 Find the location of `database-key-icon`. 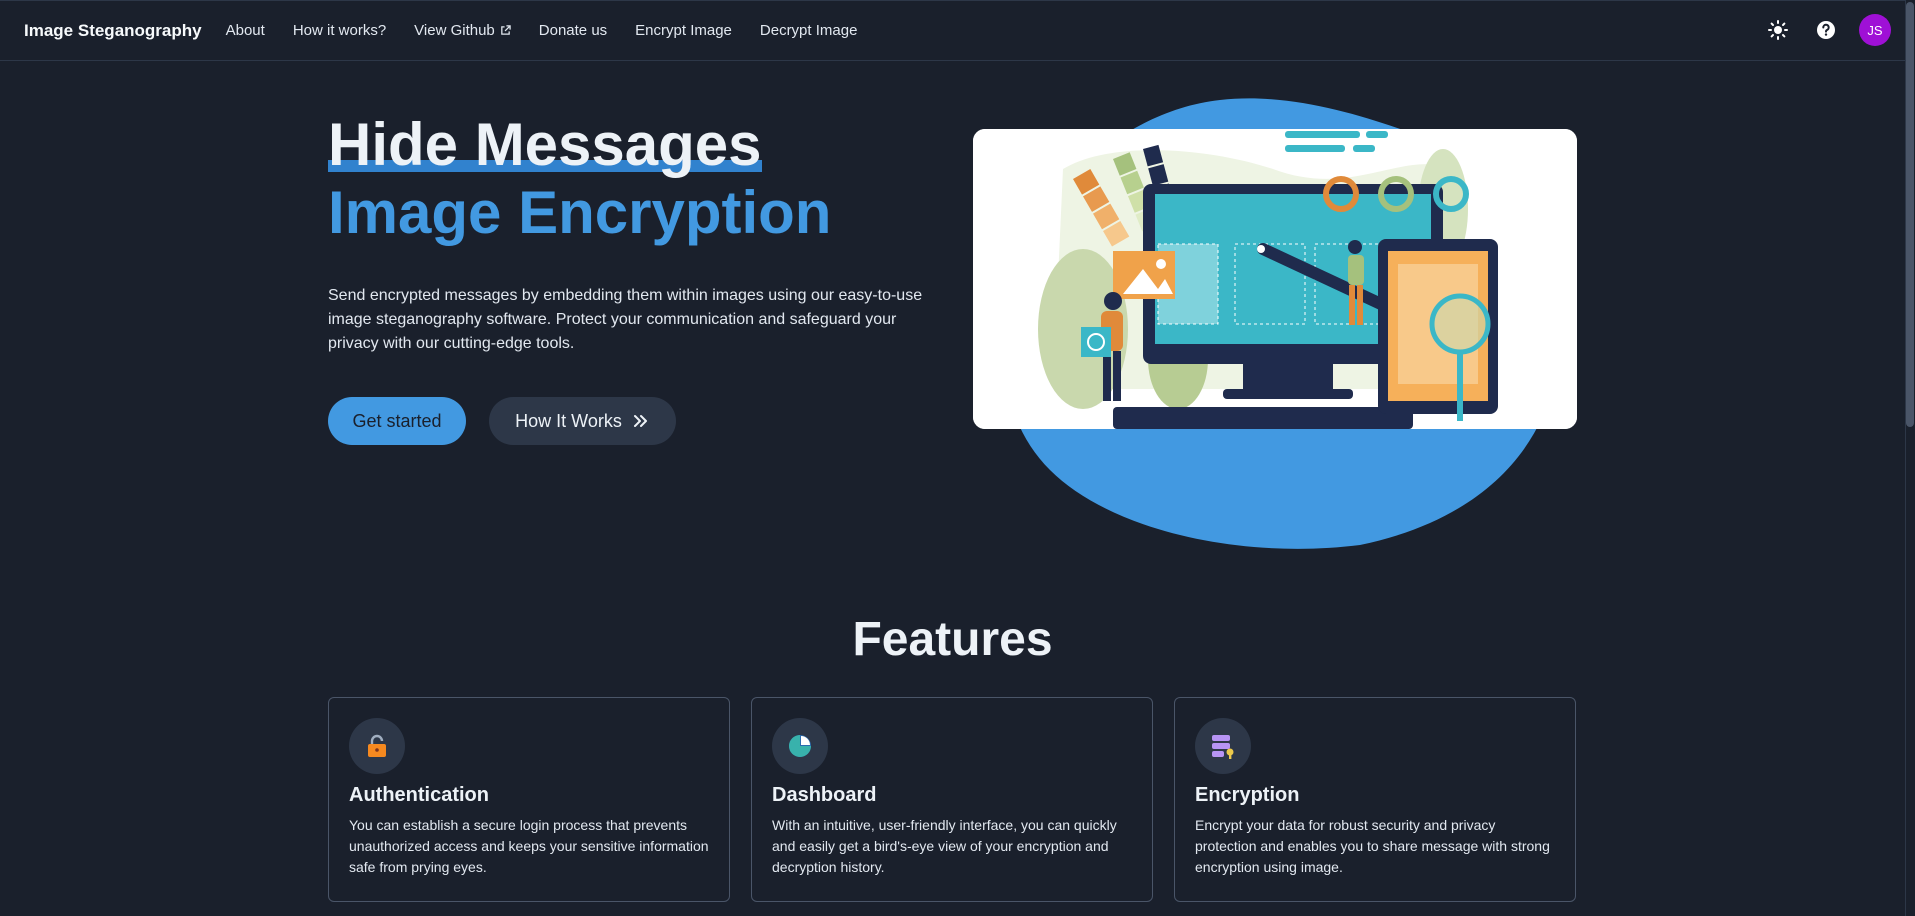

database-key-icon is located at coordinates (1223, 747).